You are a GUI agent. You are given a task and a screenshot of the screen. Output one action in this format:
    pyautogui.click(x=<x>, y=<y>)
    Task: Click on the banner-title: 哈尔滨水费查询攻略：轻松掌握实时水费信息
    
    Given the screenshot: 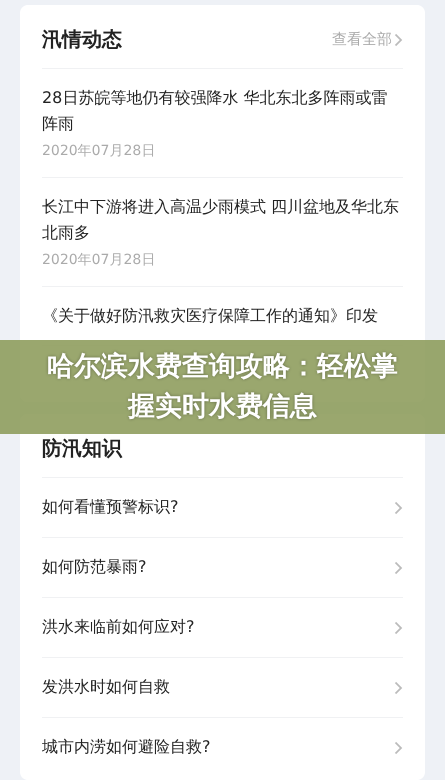 What is the action you would take?
    pyautogui.click(x=222, y=387)
    